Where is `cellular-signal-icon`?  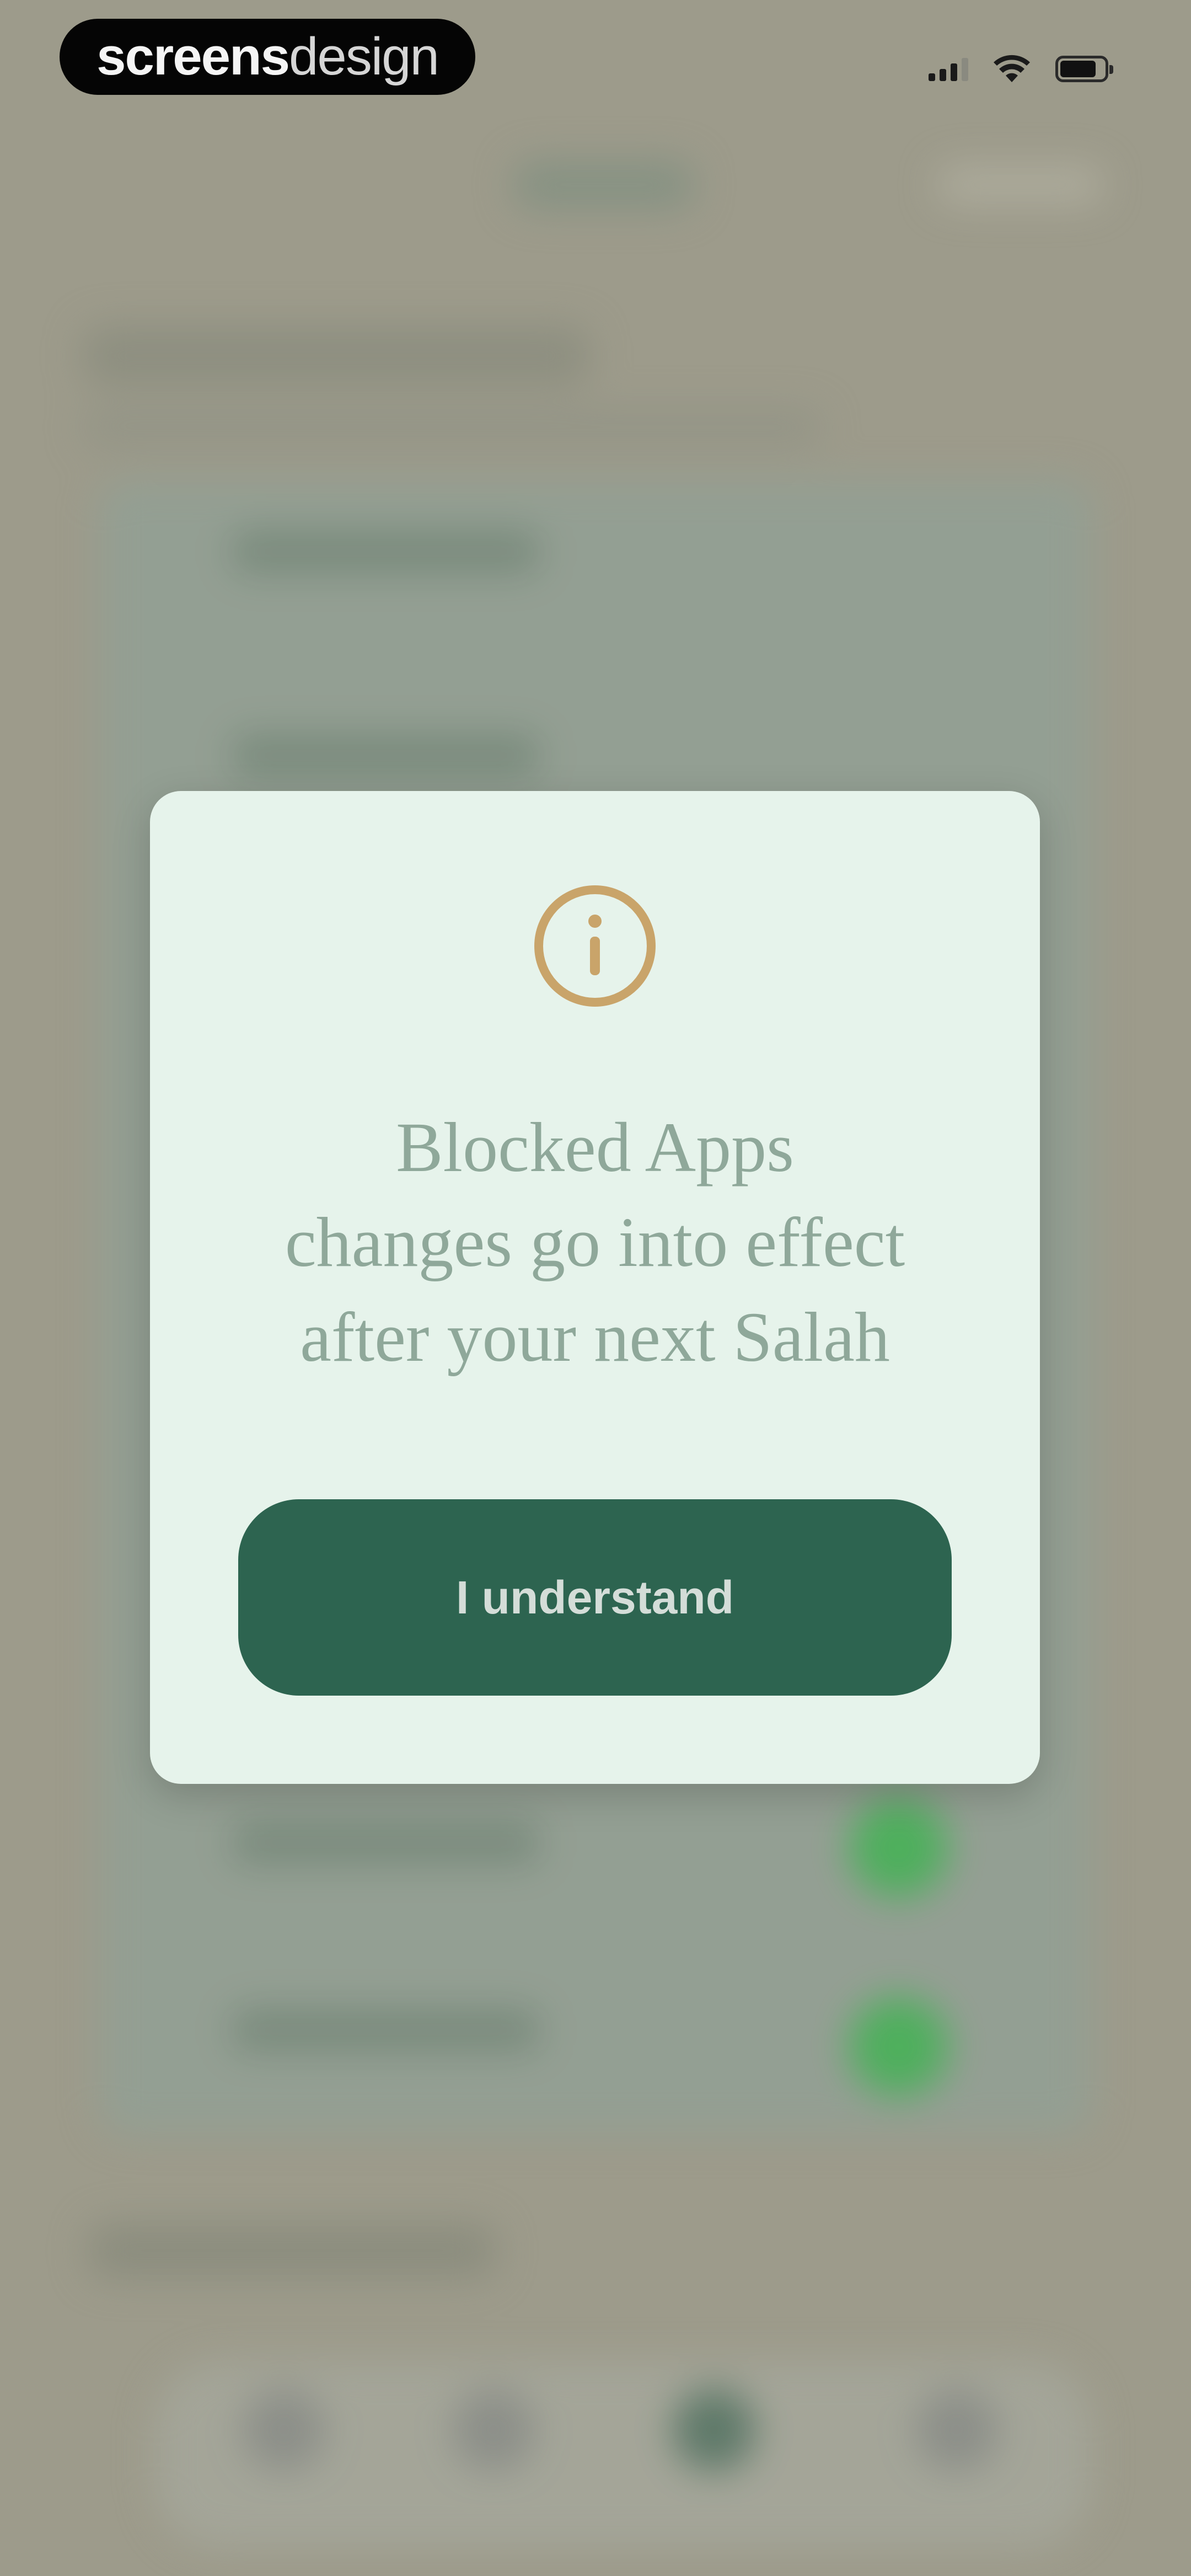 cellular-signal-icon is located at coordinates (949, 69).